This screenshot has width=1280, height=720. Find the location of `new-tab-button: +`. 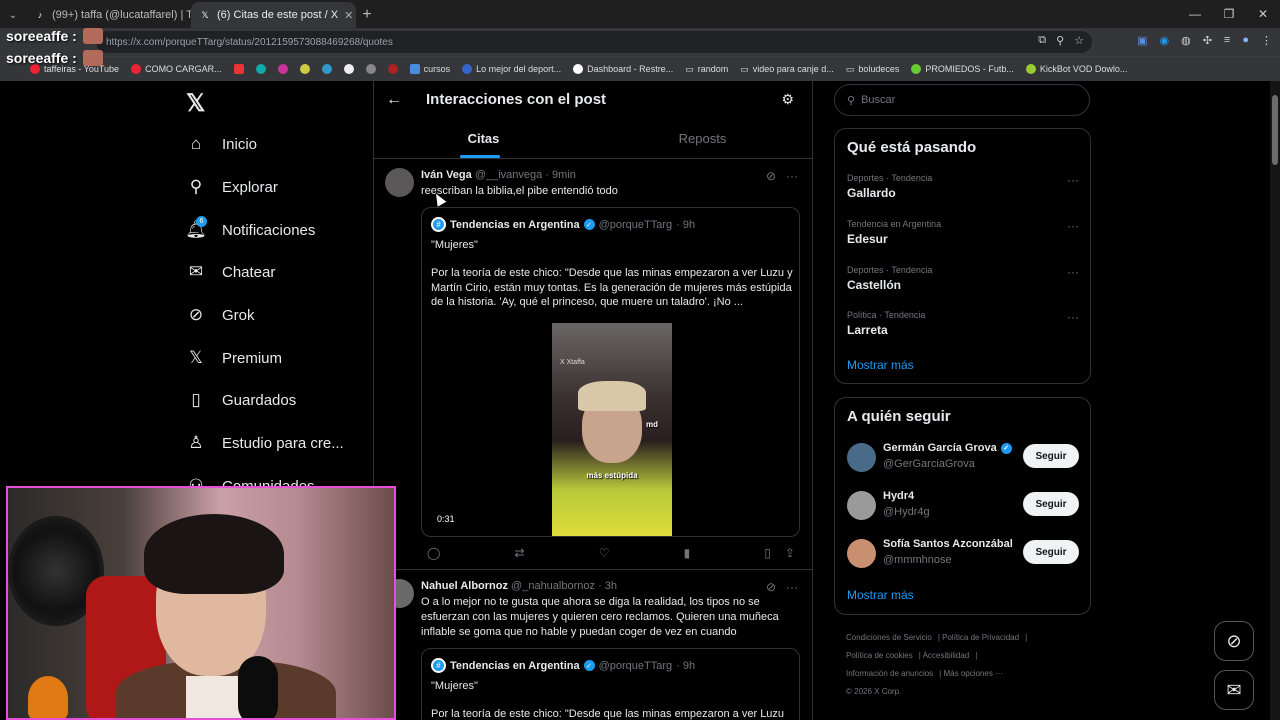

new-tab-button: + is located at coordinates (367, 15).